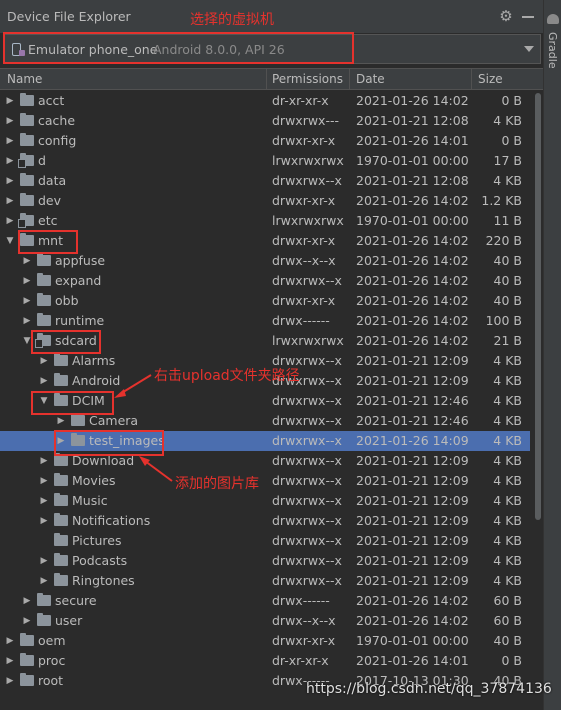  I want to click on arrow-to-dcim, so click(135, 384).